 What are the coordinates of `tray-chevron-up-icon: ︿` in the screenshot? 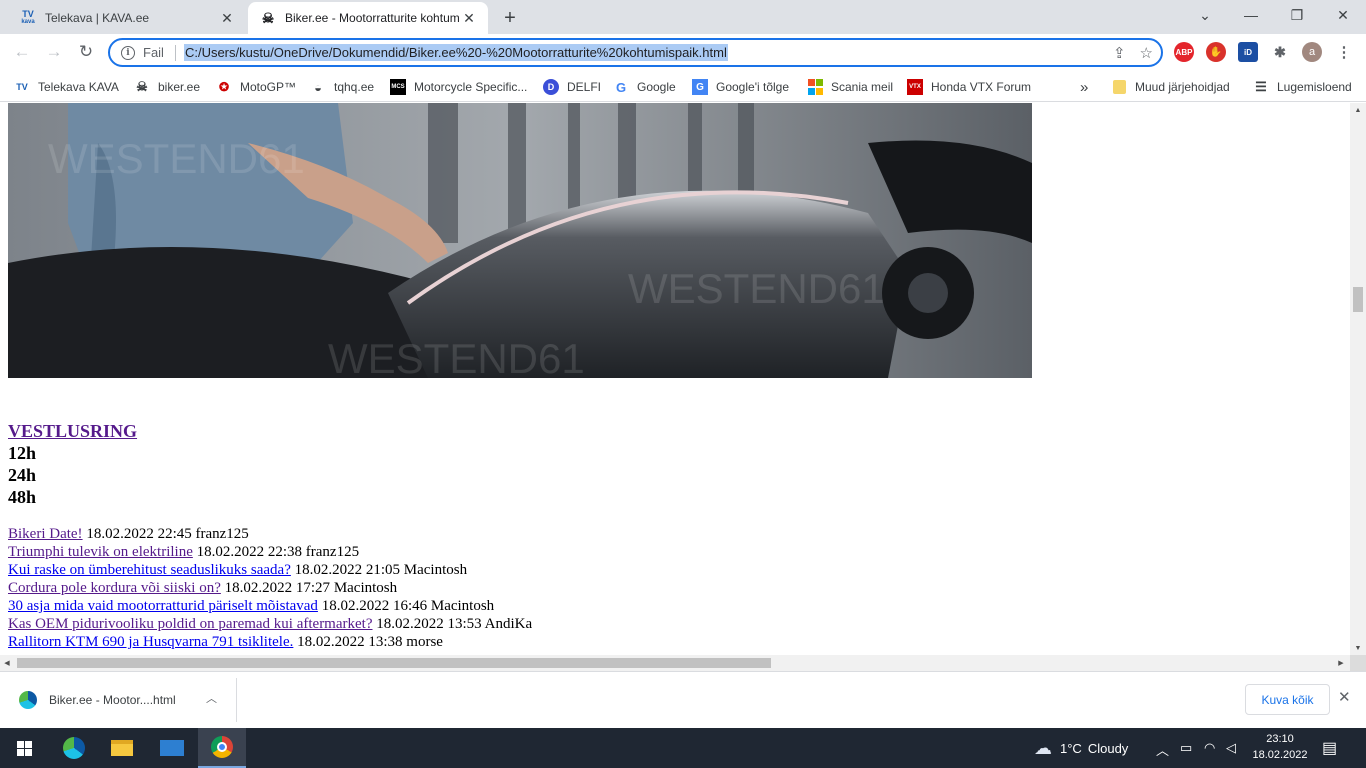 It's located at (1162, 749).